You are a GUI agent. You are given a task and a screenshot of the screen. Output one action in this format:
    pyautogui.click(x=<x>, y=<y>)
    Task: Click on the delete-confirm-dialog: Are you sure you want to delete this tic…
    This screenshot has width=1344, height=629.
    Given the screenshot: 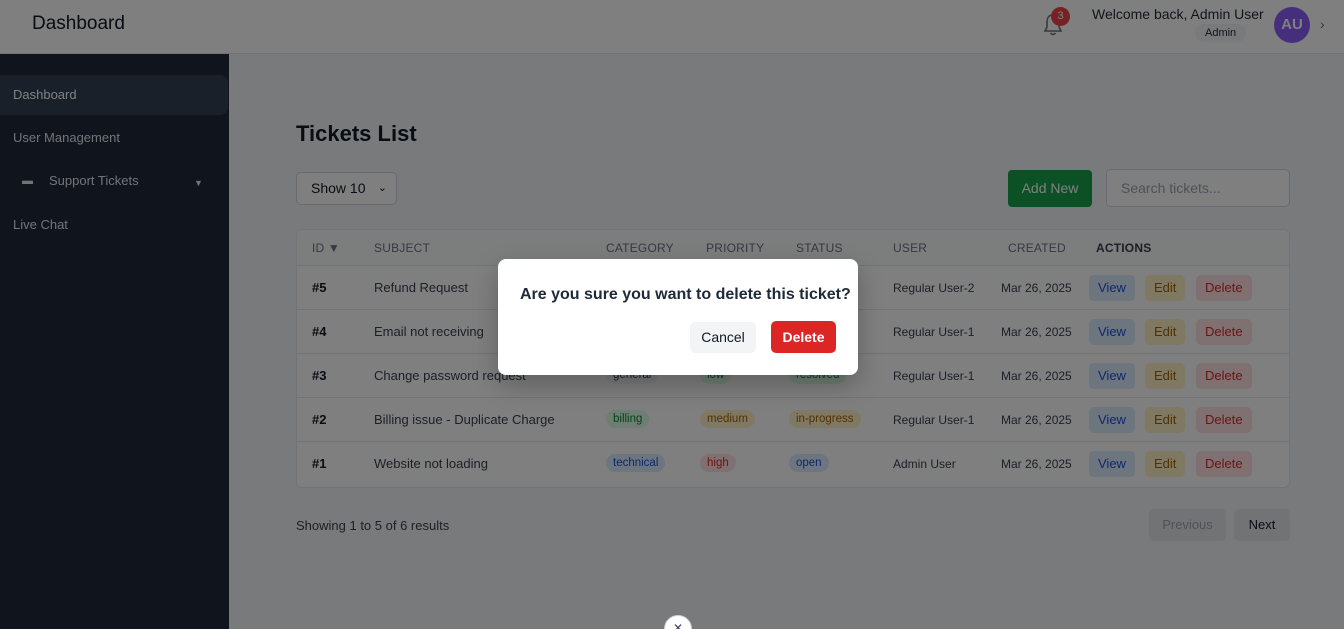 What is the action you would take?
    pyautogui.click(x=678, y=317)
    